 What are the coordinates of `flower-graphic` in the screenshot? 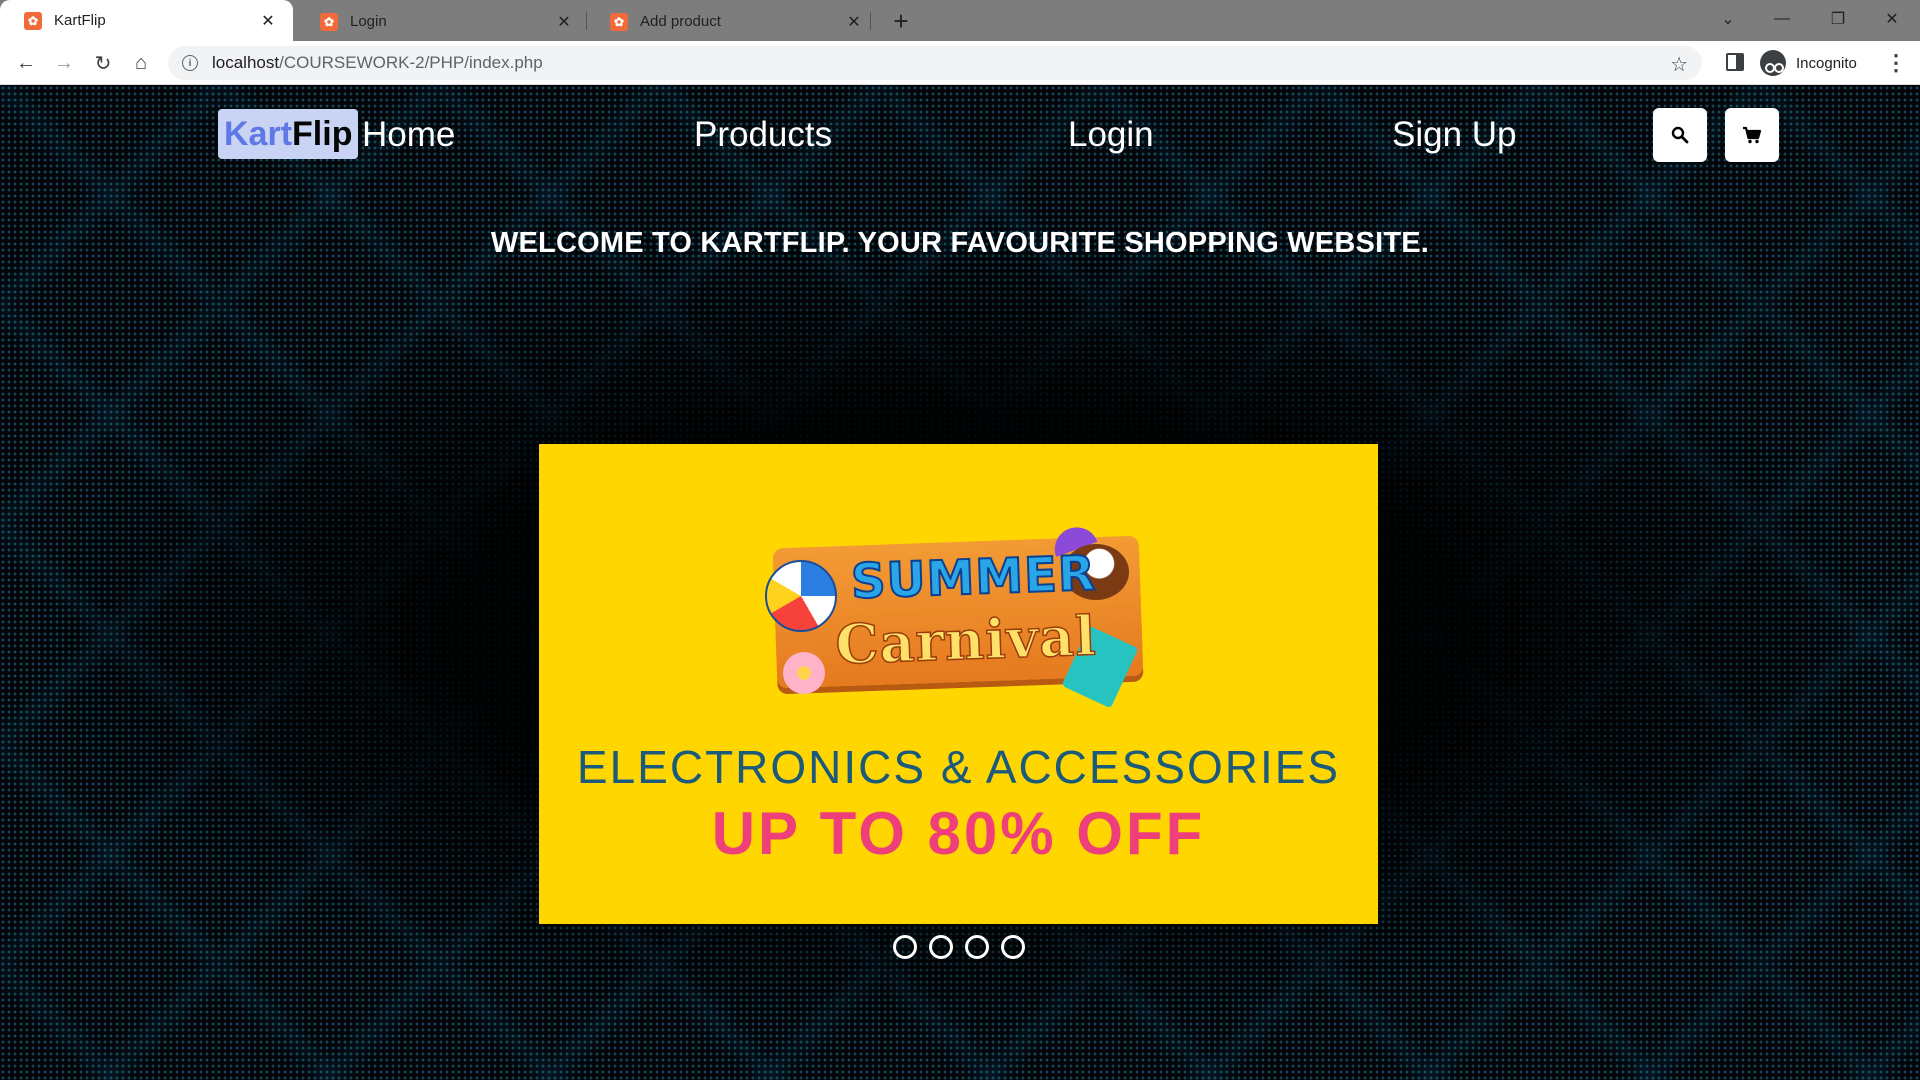 It's located at (804, 673).